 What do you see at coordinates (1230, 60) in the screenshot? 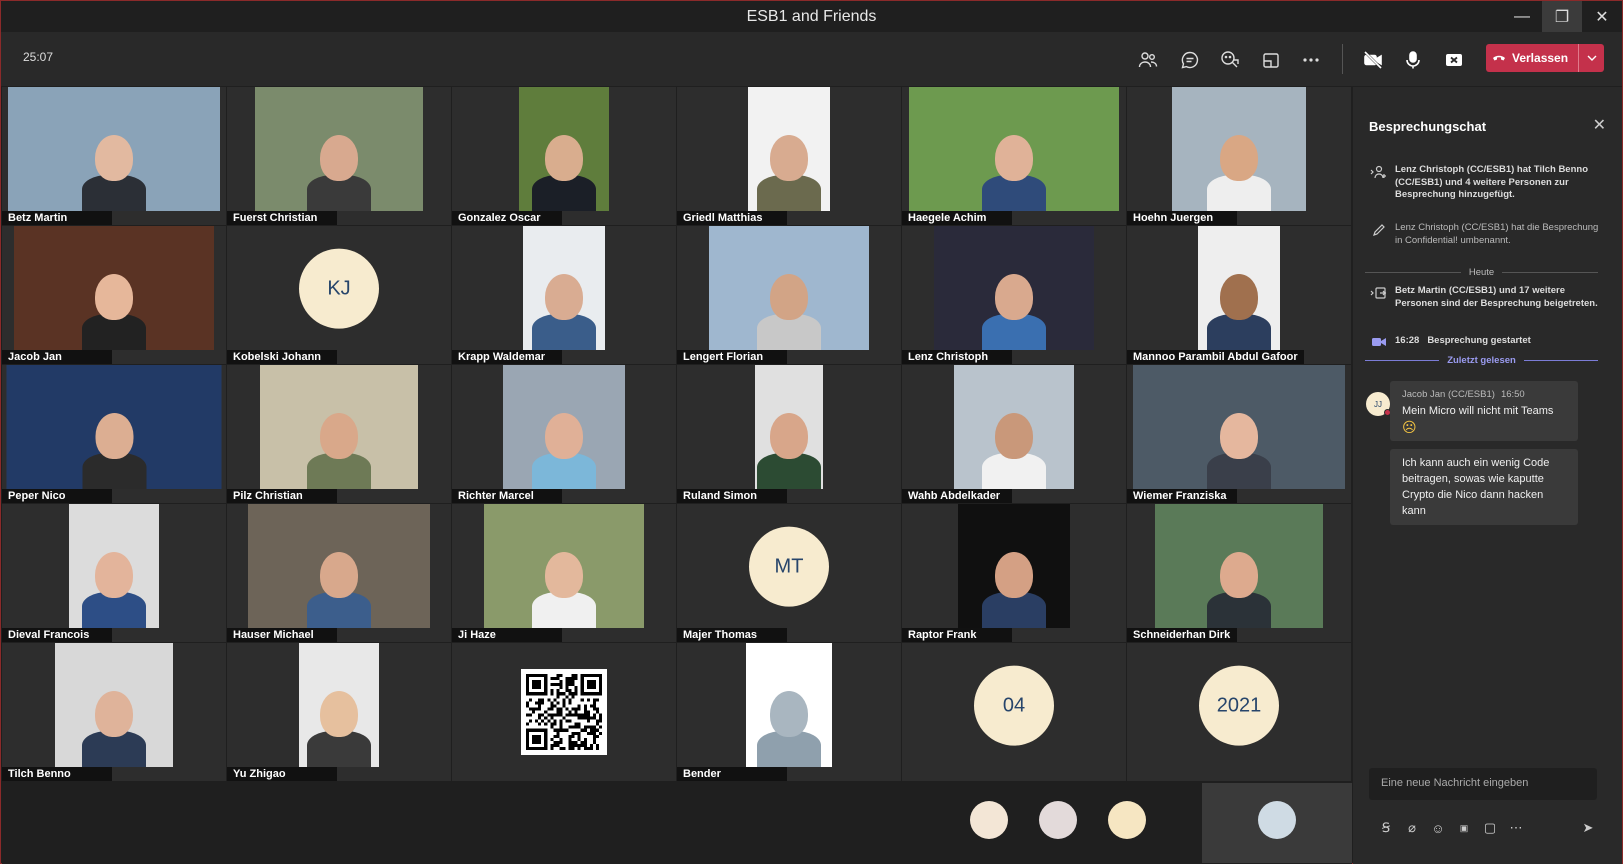
I see `raise-hand-button` at bounding box center [1230, 60].